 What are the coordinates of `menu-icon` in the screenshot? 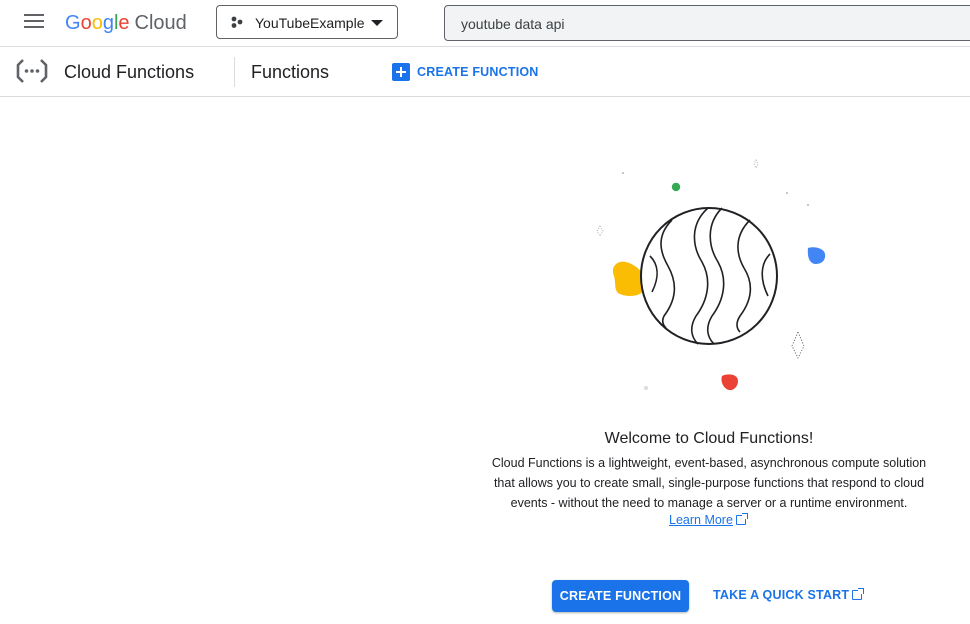 It's located at (34, 23).